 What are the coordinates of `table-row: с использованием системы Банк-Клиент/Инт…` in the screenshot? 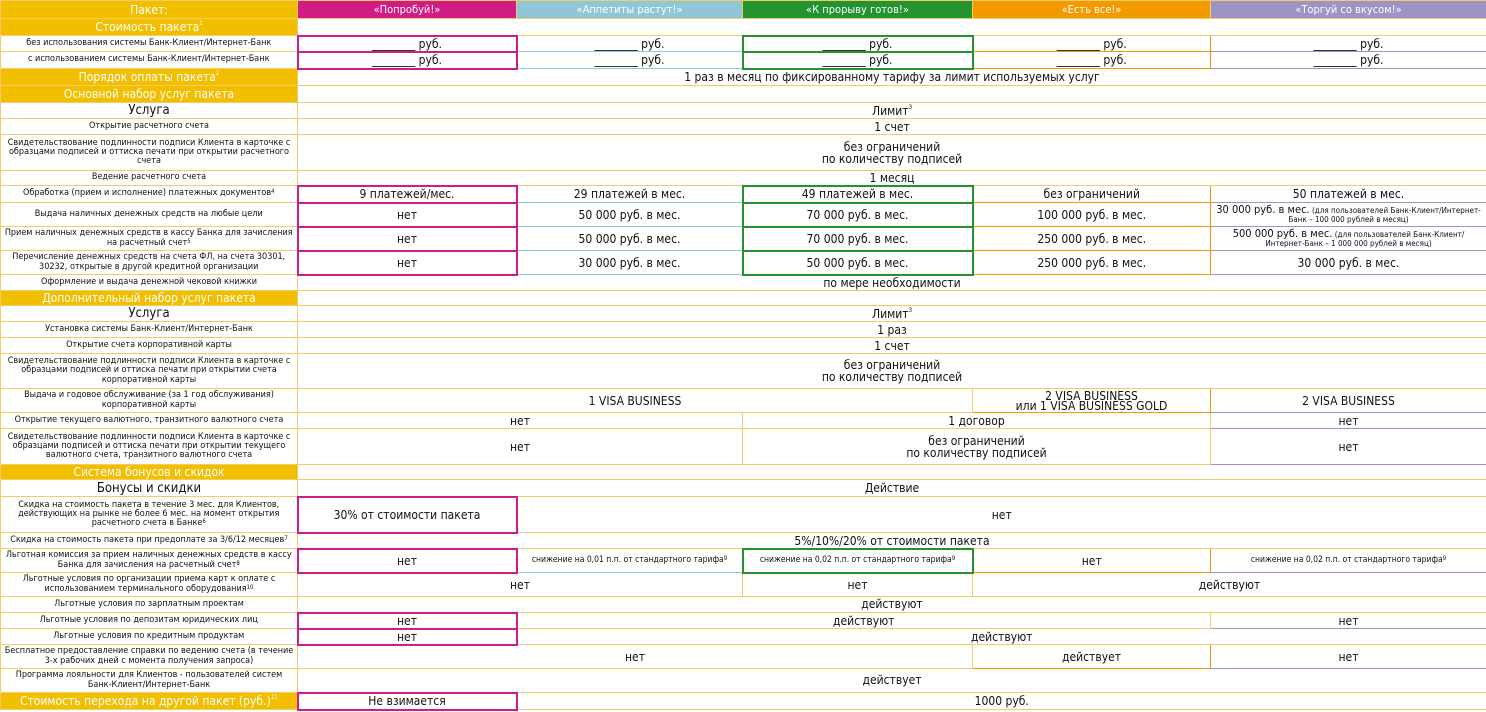 It's located at (743, 60).